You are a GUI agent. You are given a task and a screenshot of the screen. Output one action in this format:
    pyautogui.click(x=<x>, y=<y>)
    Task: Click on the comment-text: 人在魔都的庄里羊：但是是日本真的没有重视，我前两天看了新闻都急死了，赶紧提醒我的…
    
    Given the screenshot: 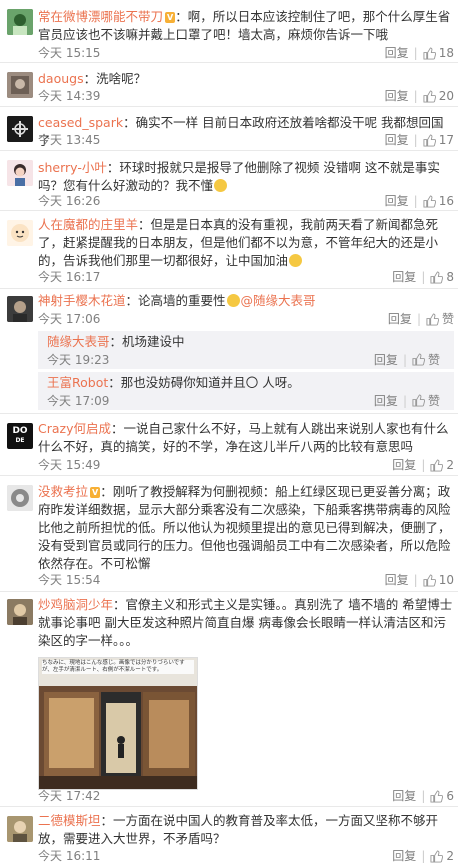 What is the action you would take?
    pyautogui.click(x=238, y=242)
    